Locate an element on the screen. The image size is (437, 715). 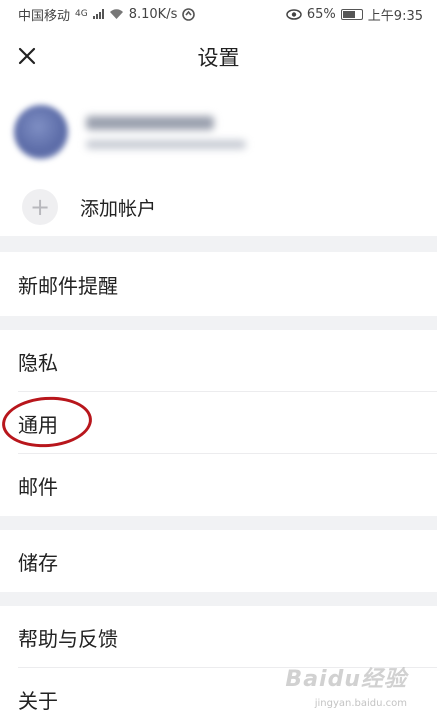
wifi-icon is located at coordinates (116, 14).